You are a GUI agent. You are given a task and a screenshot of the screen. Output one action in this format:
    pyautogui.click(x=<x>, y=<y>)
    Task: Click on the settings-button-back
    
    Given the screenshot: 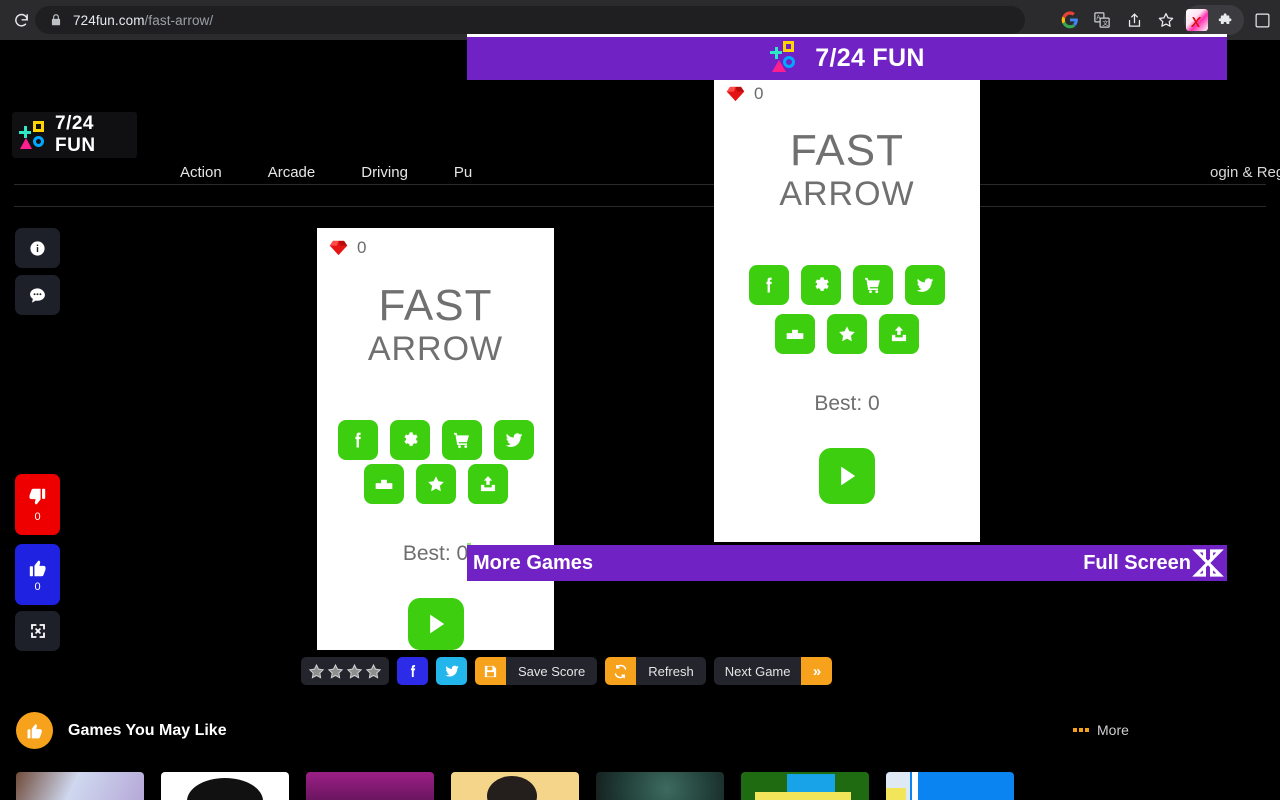 What is the action you would take?
    pyautogui.click(x=409, y=440)
    